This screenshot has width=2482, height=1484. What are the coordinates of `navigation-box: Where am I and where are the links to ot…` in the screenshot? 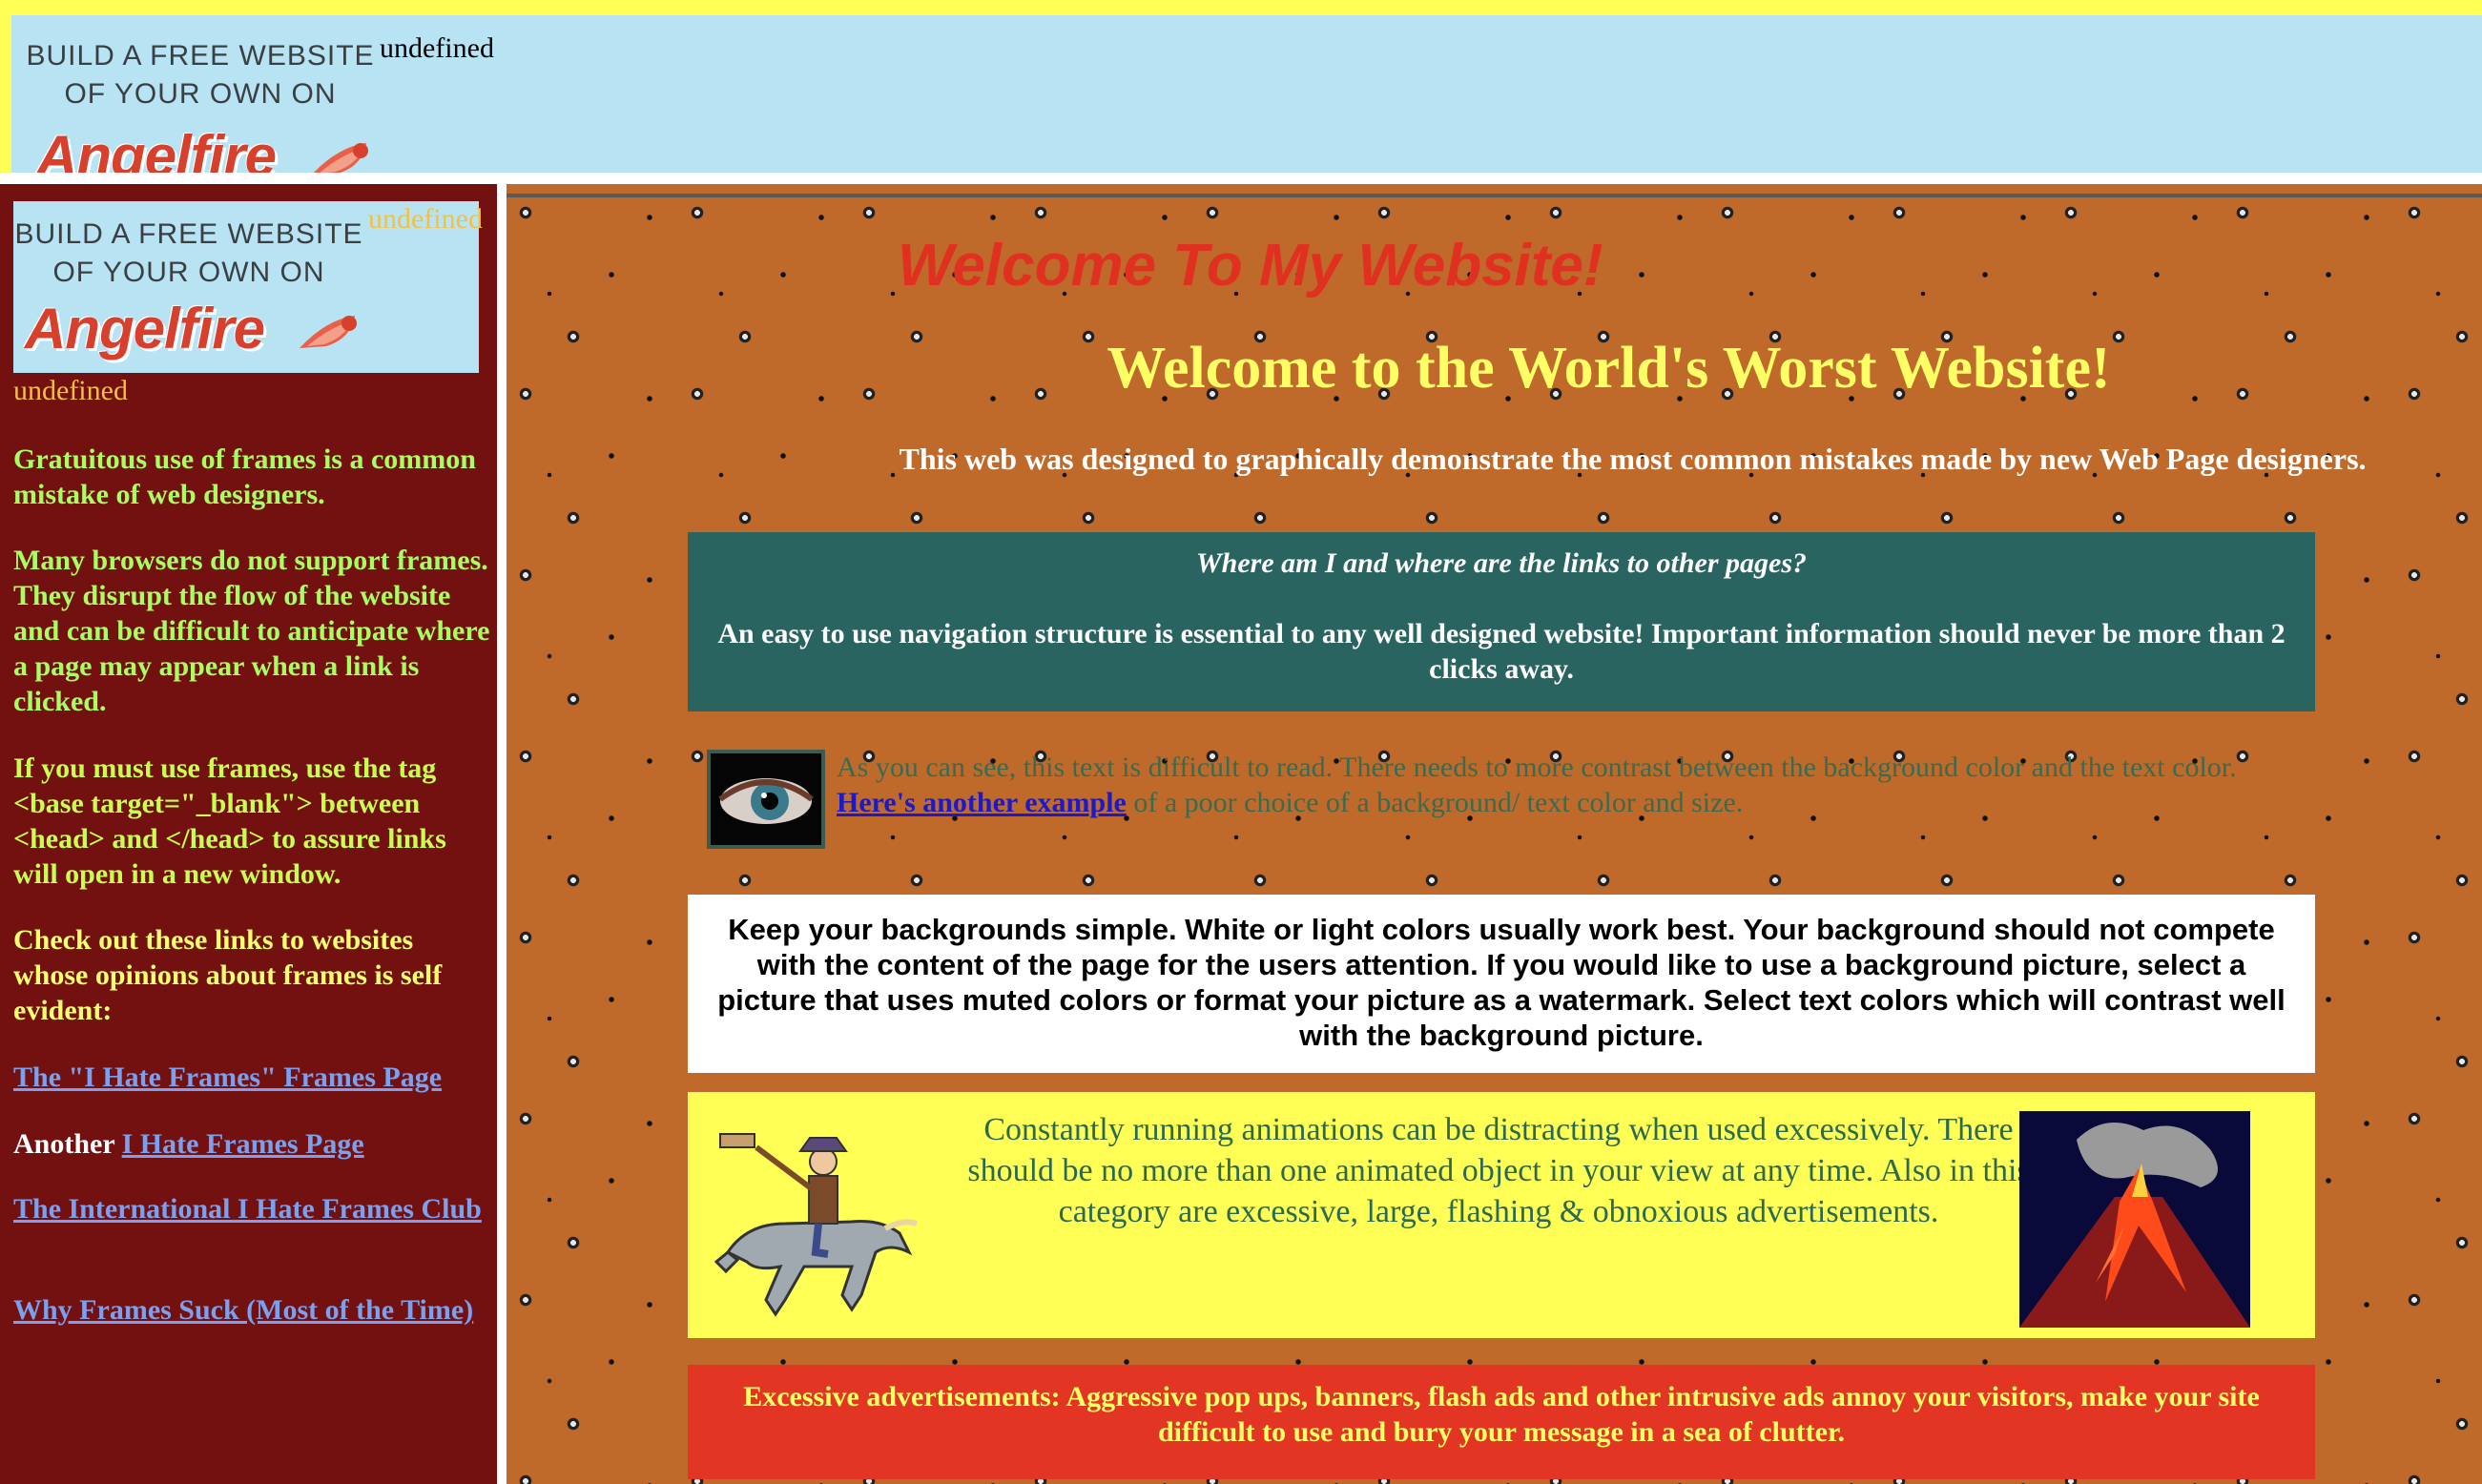 It's located at (1501, 621).